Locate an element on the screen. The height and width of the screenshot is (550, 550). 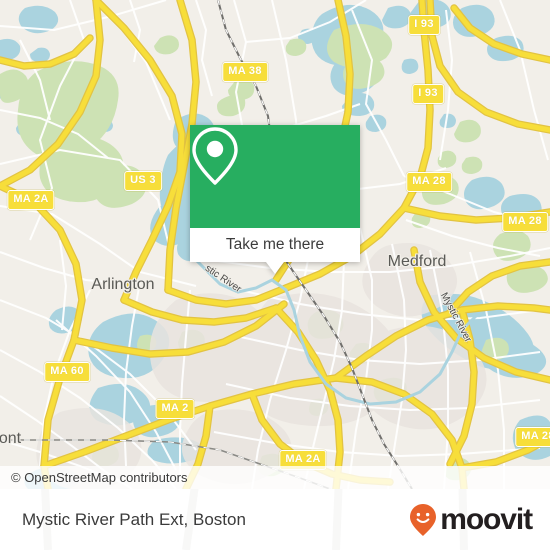
place-label-belmont-clipped: ont is located at coordinates (11, 438).